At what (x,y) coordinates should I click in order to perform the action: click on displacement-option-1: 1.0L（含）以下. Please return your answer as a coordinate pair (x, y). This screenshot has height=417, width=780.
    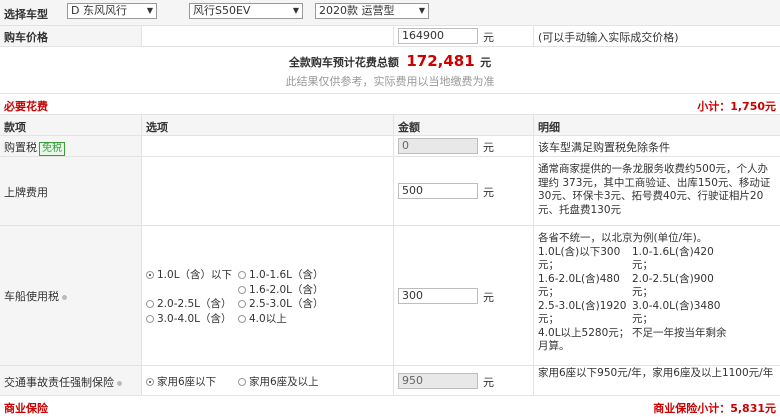
    Looking at the image, I should click on (189, 274).